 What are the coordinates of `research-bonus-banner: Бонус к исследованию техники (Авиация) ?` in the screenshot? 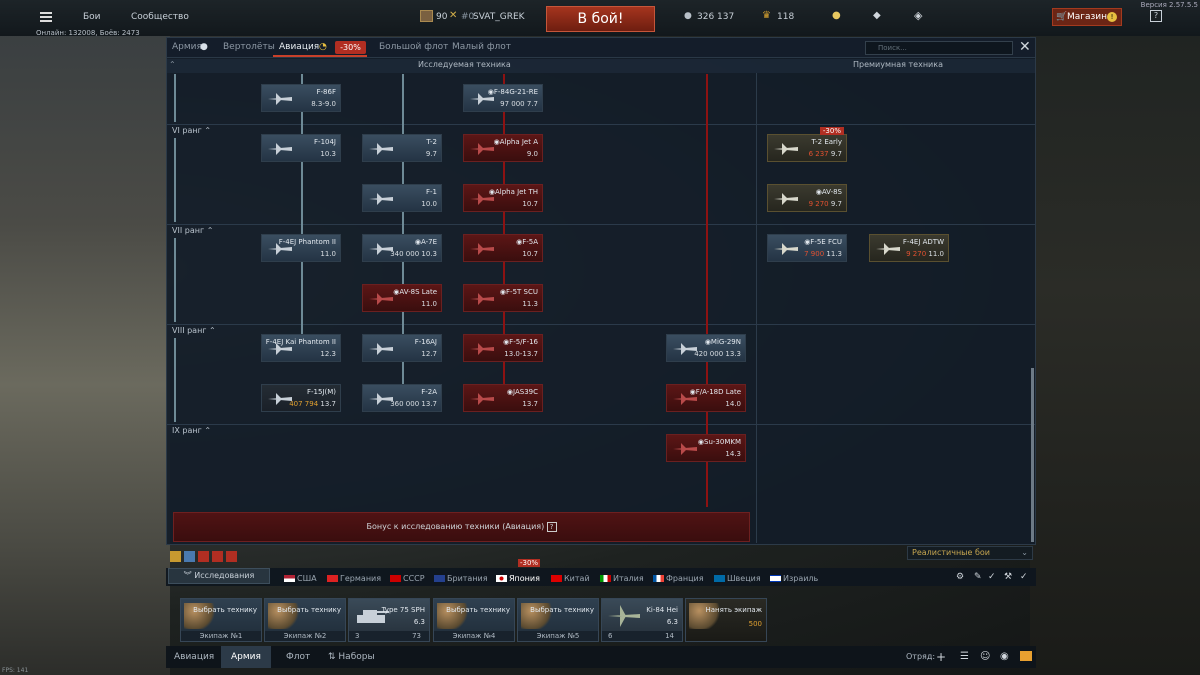 It's located at (461, 527).